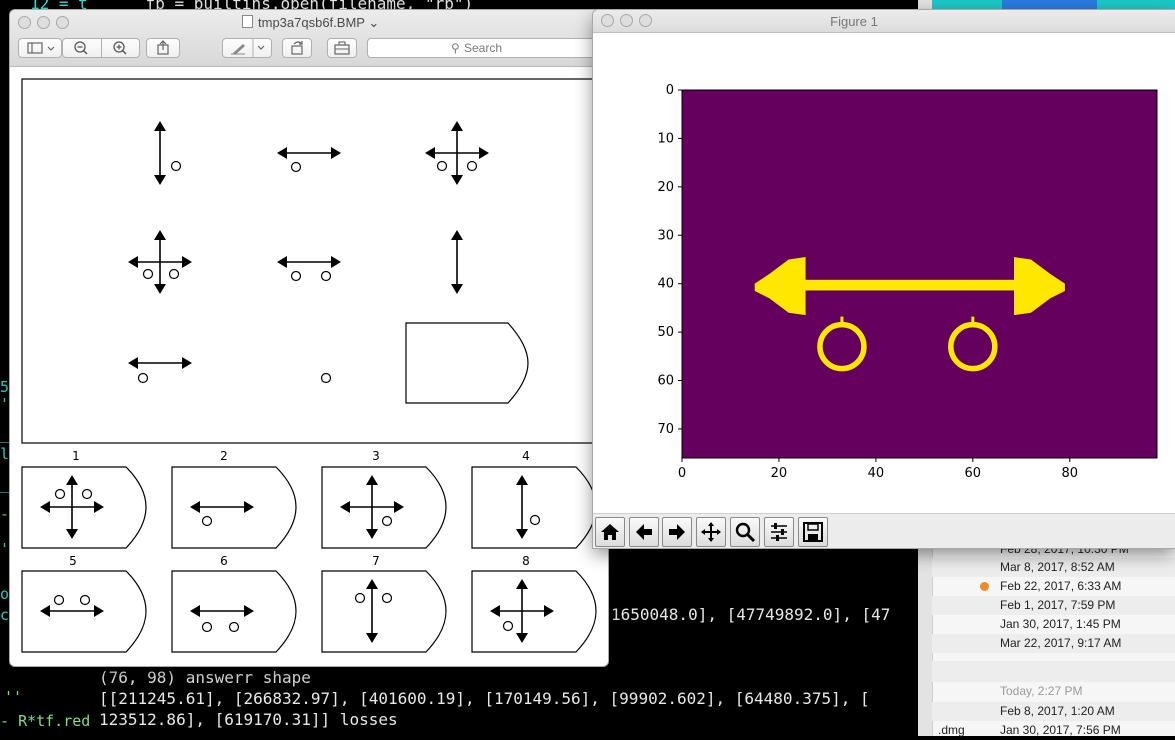 The height and width of the screenshot is (740, 1175). Describe the element at coordinates (1053, 586) in the screenshot. I see `finder-row: Feb 22, 2017, 6:33 AM` at that location.